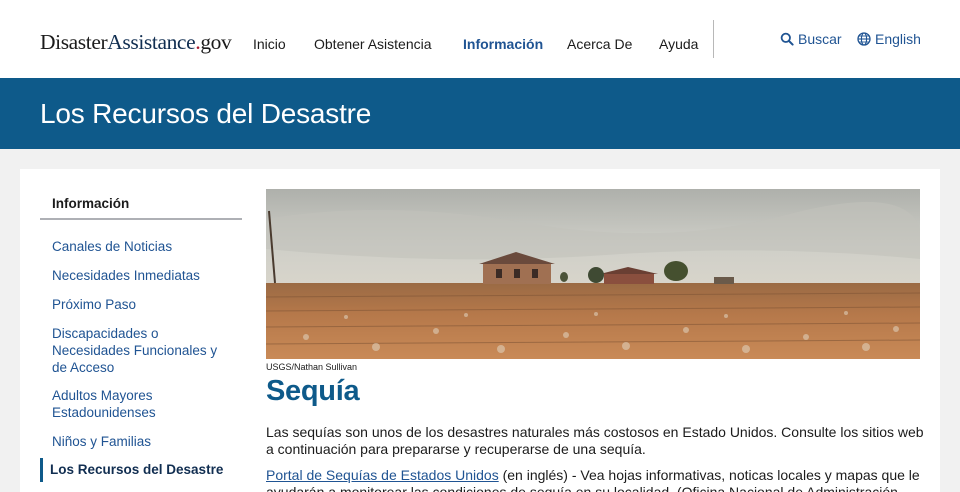 This screenshot has width=960, height=492. What do you see at coordinates (373, 44) in the screenshot?
I see `nav-obtener-asistencia: Obtener Asistencia` at bounding box center [373, 44].